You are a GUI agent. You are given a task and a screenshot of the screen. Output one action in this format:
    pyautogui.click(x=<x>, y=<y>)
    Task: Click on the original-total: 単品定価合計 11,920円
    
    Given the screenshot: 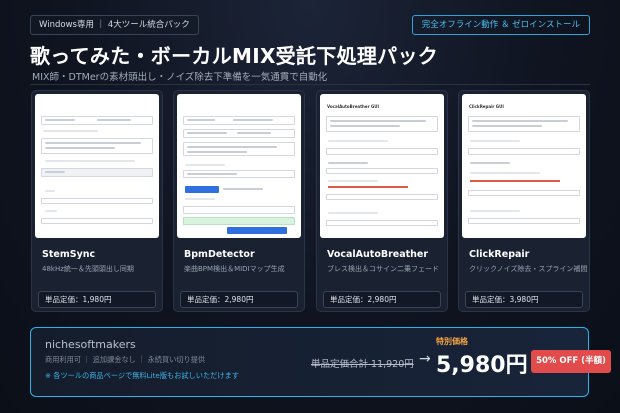 What is the action you would take?
    pyautogui.click(x=362, y=364)
    